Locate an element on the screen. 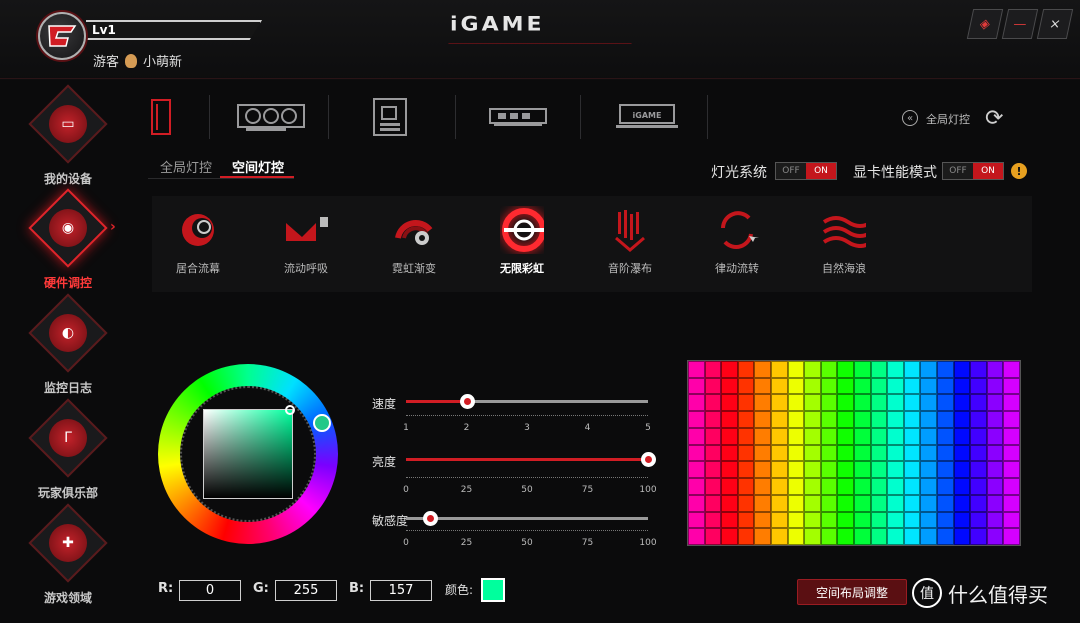 The image size is (1080, 623). g-input: 255 is located at coordinates (306, 590).